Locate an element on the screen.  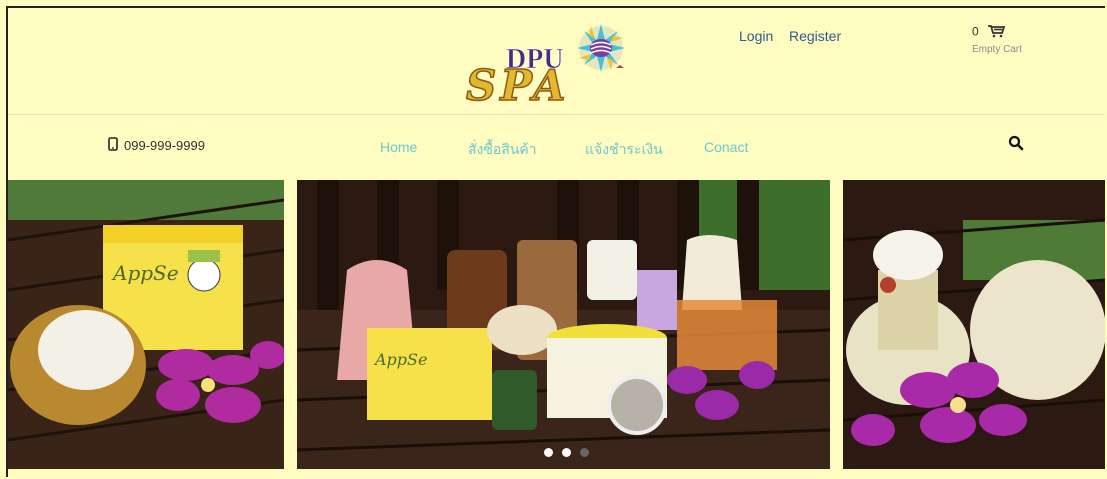
site-logo: DPU SPA is located at coordinates (556, 63).